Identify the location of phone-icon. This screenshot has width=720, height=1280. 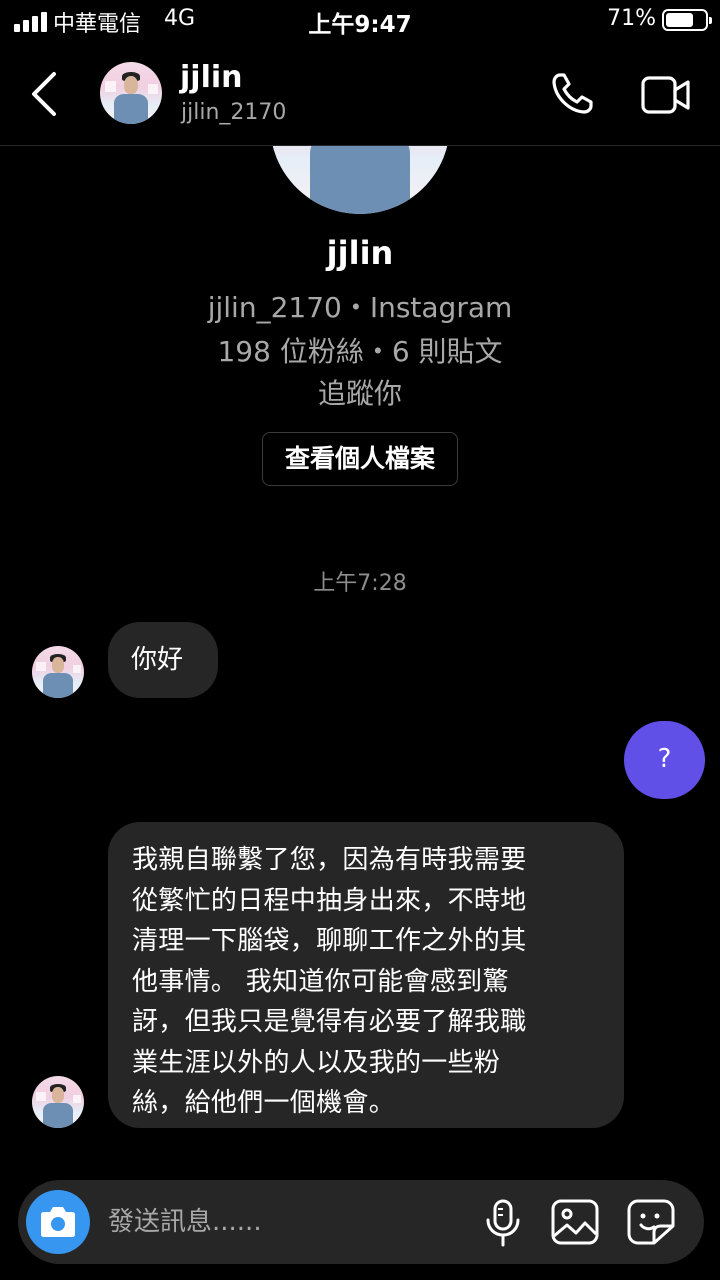
(572, 93).